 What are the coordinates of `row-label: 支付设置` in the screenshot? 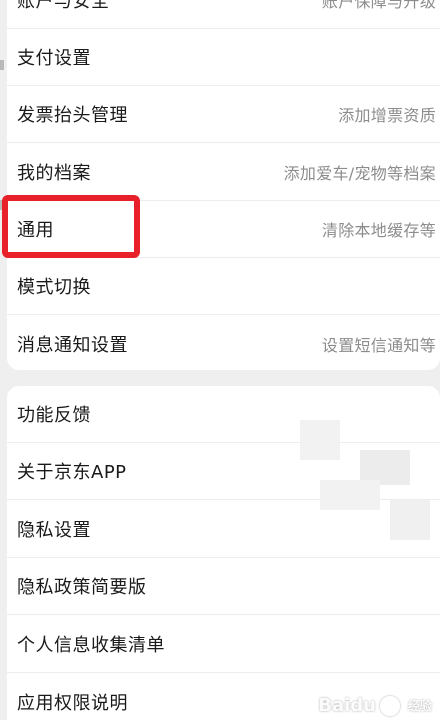 It's located at (54, 58).